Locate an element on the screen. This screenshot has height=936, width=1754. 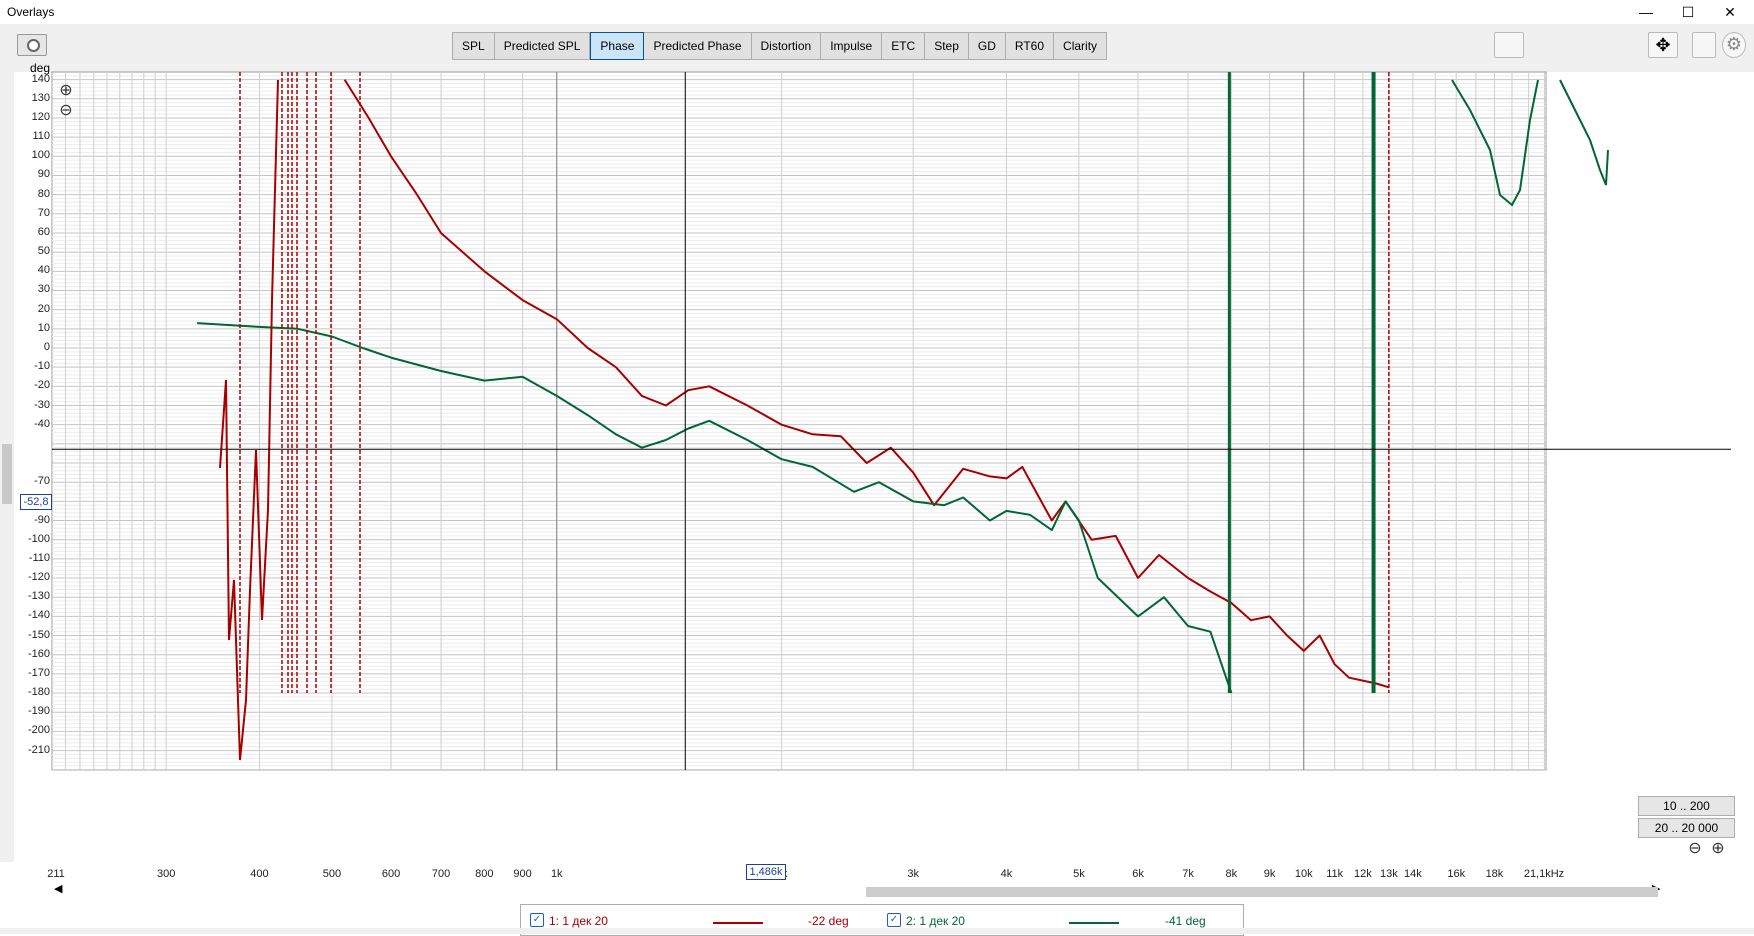
x-tick-label: 1k is located at coordinates (556, 874).